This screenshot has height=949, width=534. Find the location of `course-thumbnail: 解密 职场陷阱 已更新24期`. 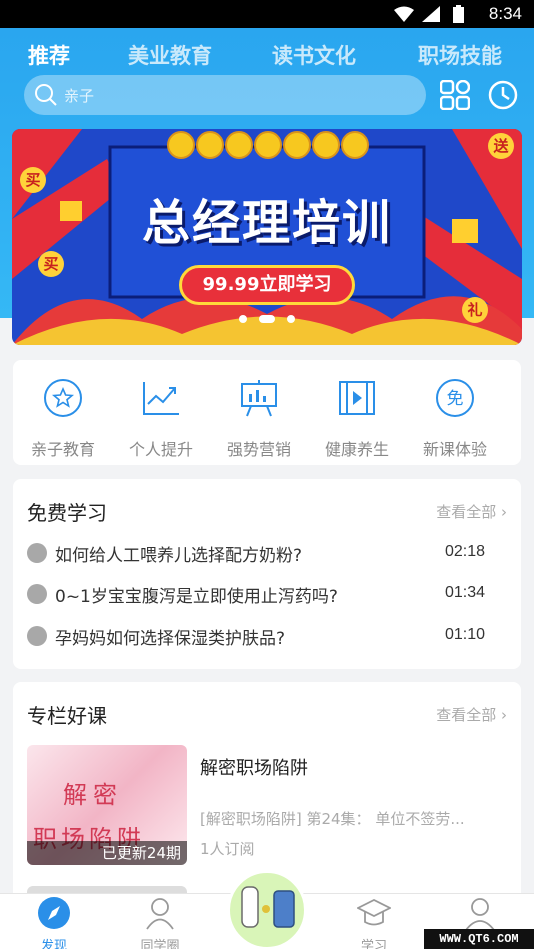

course-thumbnail: 解密 职场陷阱 已更新24期 is located at coordinates (107, 805).